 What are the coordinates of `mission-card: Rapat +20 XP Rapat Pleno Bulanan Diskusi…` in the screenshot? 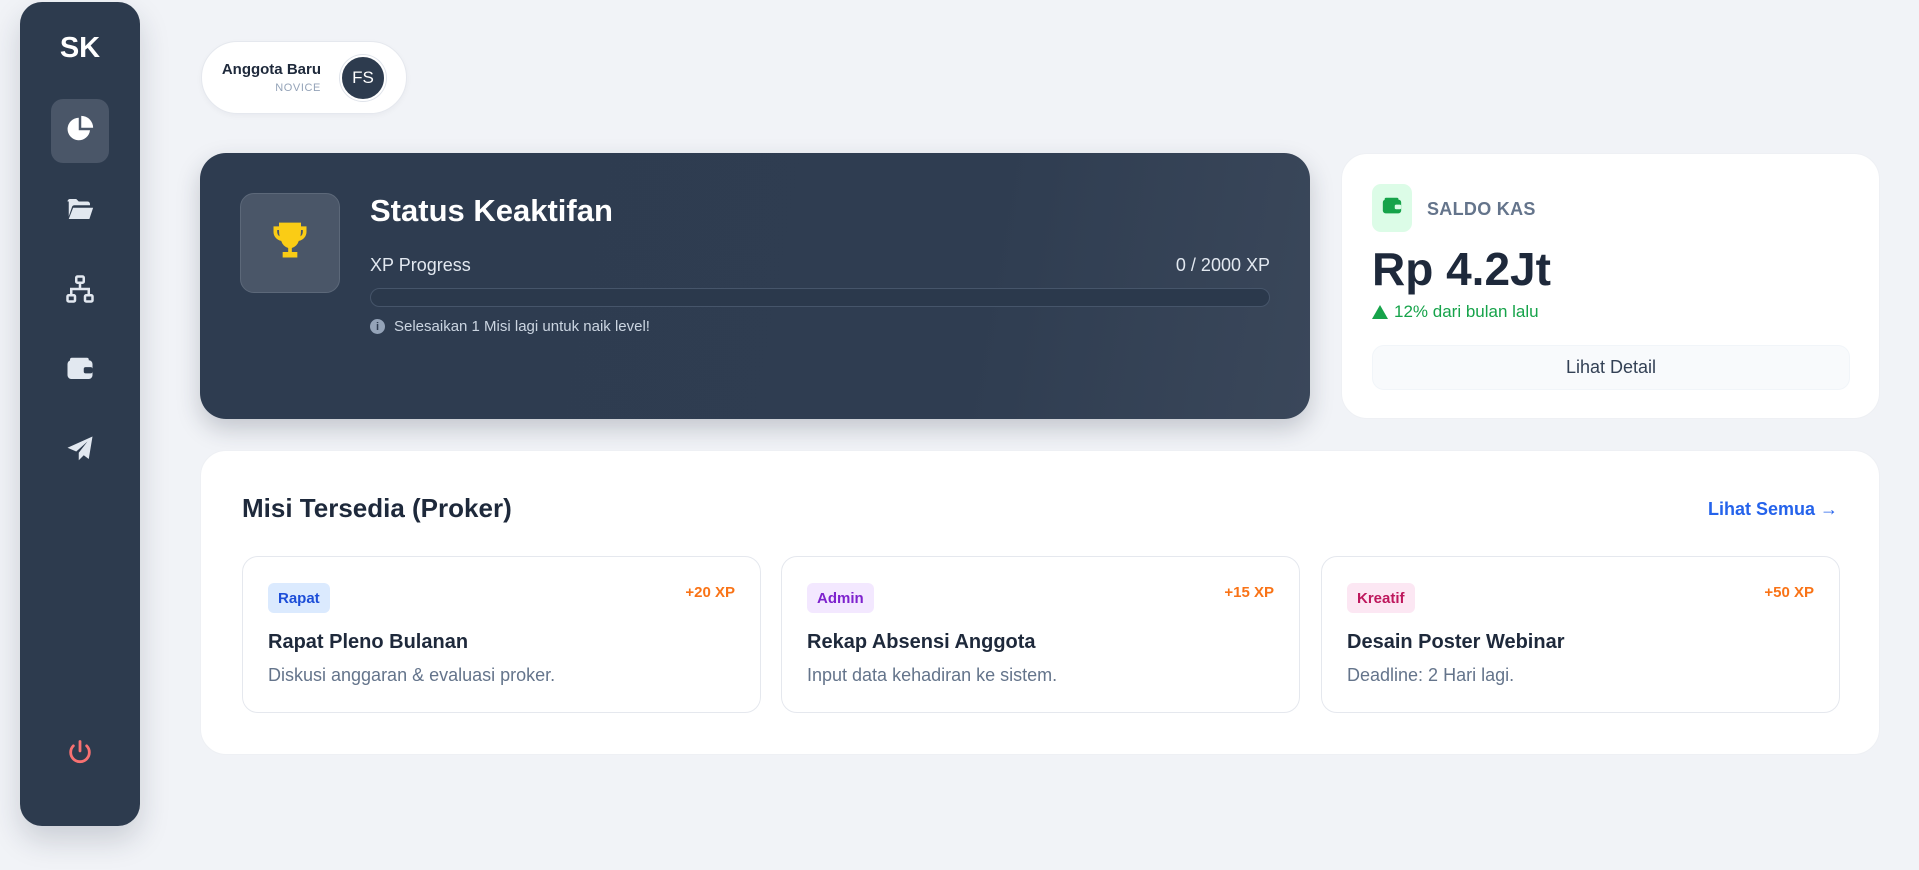 It's located at (501, 634).